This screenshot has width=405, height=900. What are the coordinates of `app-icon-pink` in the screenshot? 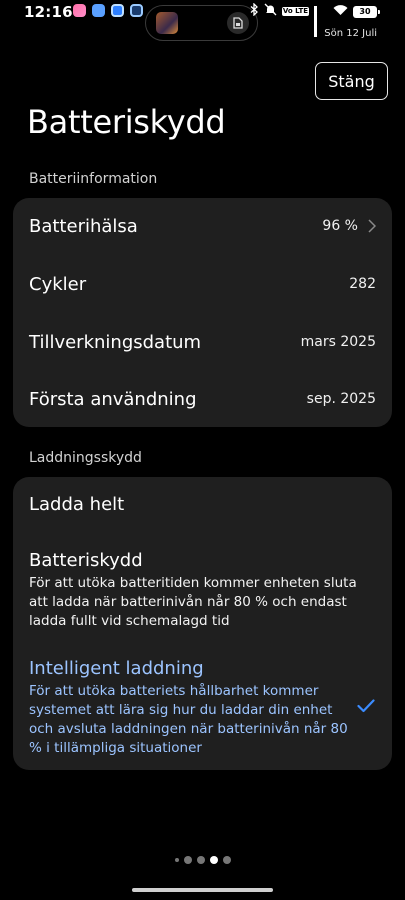 It's located at (79, 10).